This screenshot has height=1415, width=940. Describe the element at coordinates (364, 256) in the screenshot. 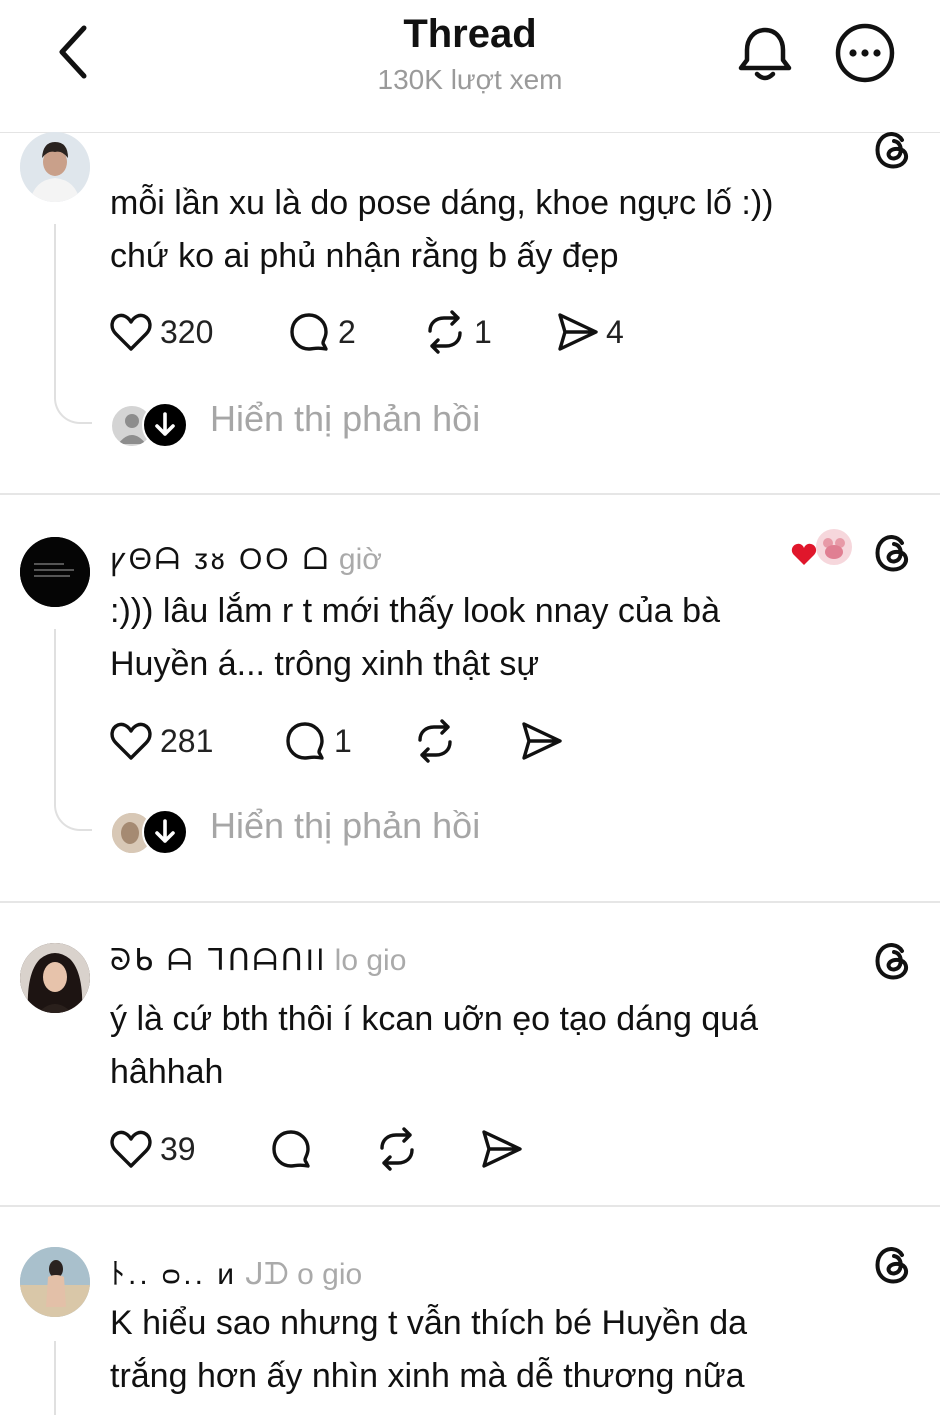

I see `post-text-line: chứ ko ai phủ nhận rằng b ấy đẹp` at that location.